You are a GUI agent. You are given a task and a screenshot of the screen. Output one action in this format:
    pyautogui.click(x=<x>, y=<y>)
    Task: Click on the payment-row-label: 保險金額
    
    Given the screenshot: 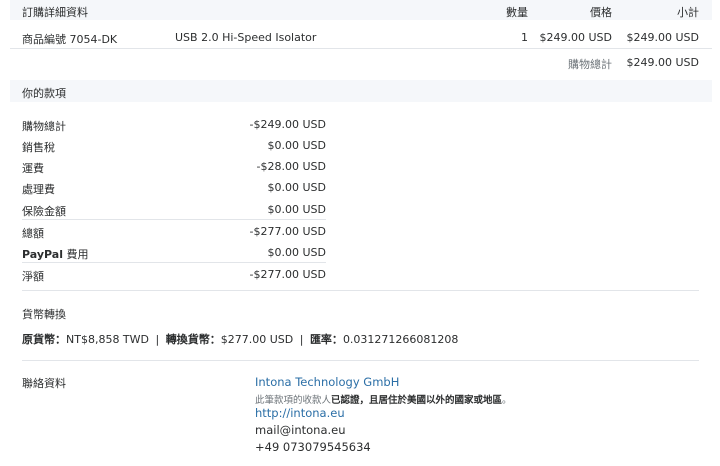 What is the action you would take?
    pyautogui.click(x=44, y=211)
    